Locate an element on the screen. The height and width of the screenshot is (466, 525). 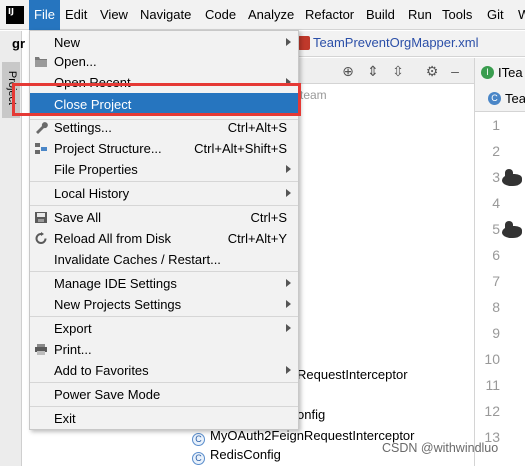
watermark: CSDN @withwindluo is located at coordinates (440, 448).